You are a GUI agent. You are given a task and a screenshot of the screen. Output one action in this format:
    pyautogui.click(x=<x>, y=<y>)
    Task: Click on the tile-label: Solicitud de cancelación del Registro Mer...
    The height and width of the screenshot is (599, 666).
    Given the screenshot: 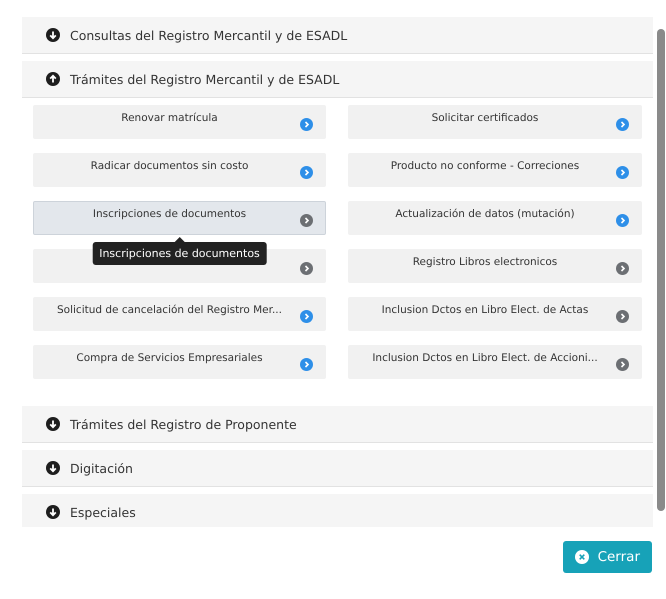 What is the action you would take?
    pyautogui.click(x=169, y=311)
    